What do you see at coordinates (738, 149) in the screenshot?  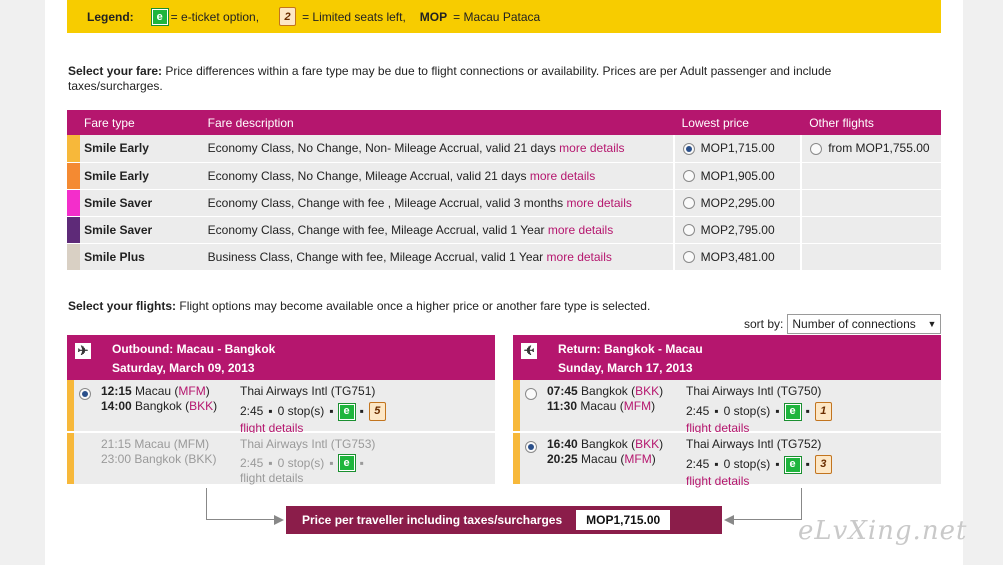 I see `fare-price-cell: MOP1,715.00` at bounding box center [738, 149].